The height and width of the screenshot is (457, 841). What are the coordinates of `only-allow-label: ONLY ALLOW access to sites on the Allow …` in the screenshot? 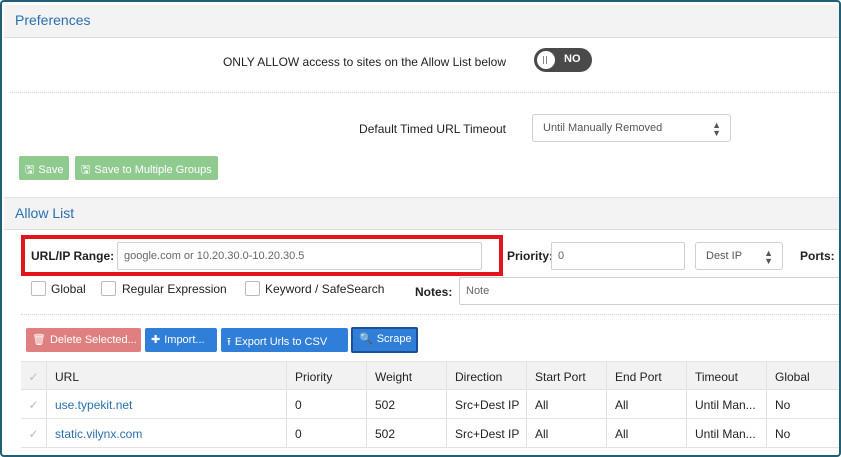 It's located at (364, 62).